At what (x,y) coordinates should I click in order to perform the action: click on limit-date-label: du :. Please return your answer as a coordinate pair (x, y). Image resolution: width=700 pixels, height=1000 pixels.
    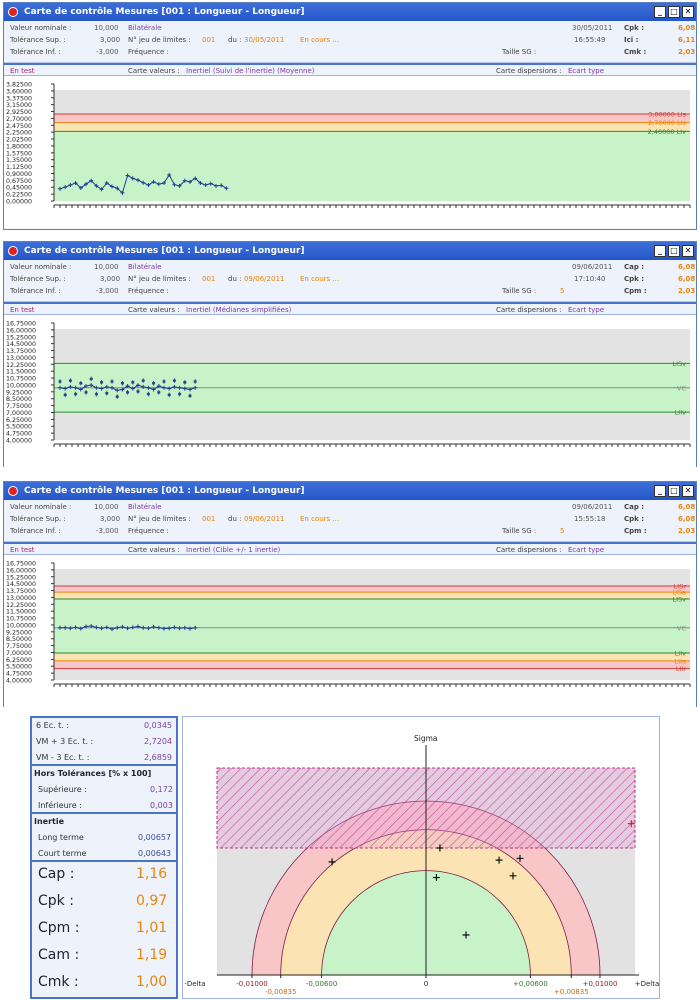
    Looking at the image, I should click on (235, 279).